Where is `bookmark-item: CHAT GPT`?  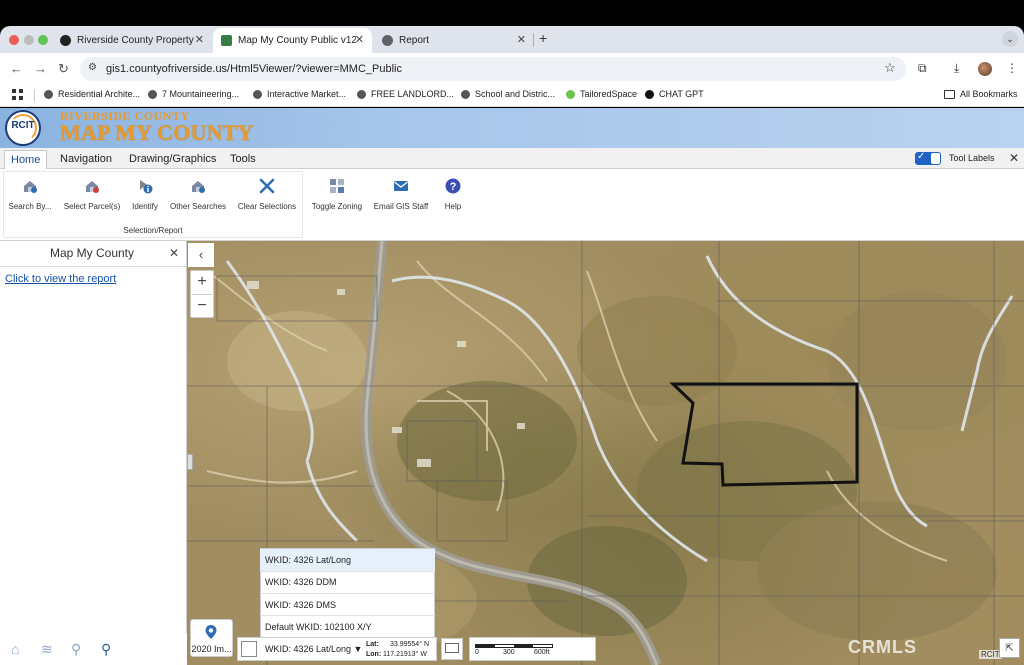
bookmark-item: CHAT GPT is located at coordinates (674, 94).